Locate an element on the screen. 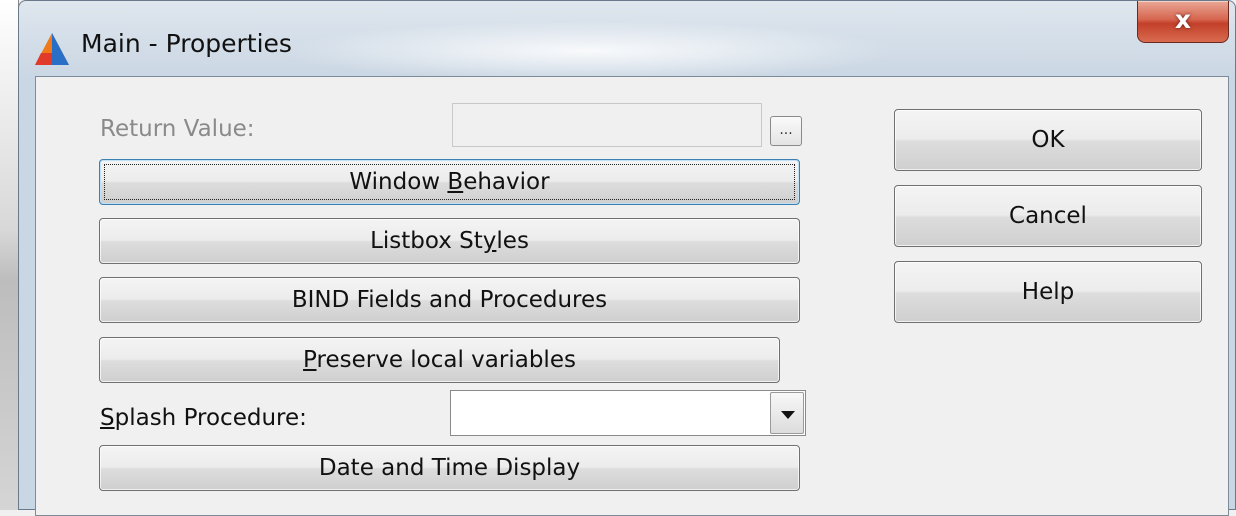  bind-fields-button: BIND Fields and Procedures is located at coordinates (449, 300).